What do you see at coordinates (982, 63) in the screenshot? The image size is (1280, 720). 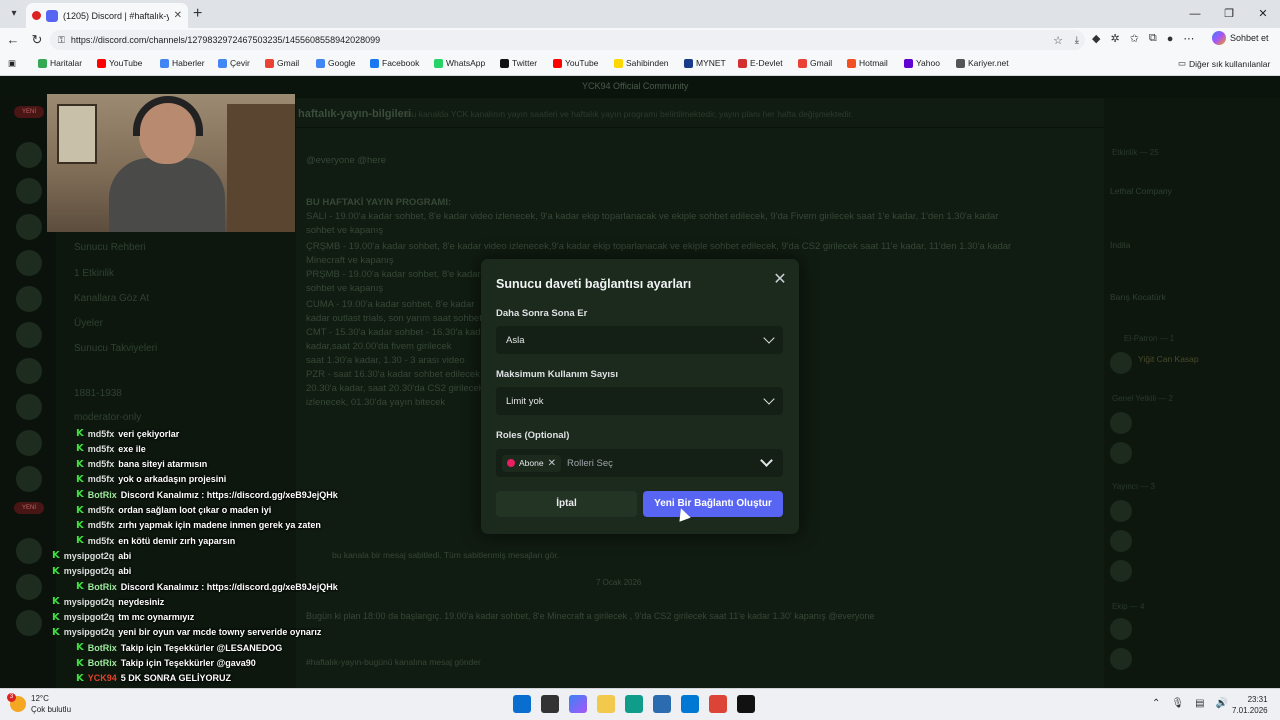 I see `bookmark-item: Kariyer.net` at bounding box center [982, 63].